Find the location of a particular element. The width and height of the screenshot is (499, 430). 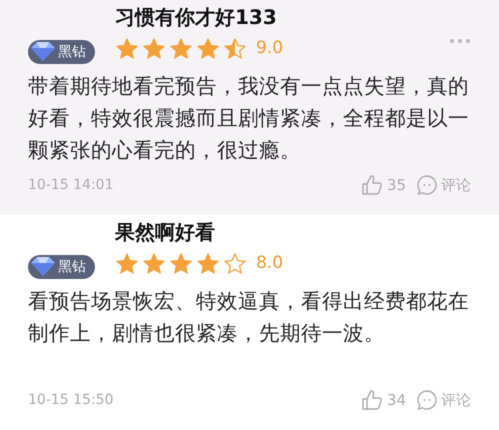

timestamp: 10-15 15:50 is located at coordinates (71, 400).